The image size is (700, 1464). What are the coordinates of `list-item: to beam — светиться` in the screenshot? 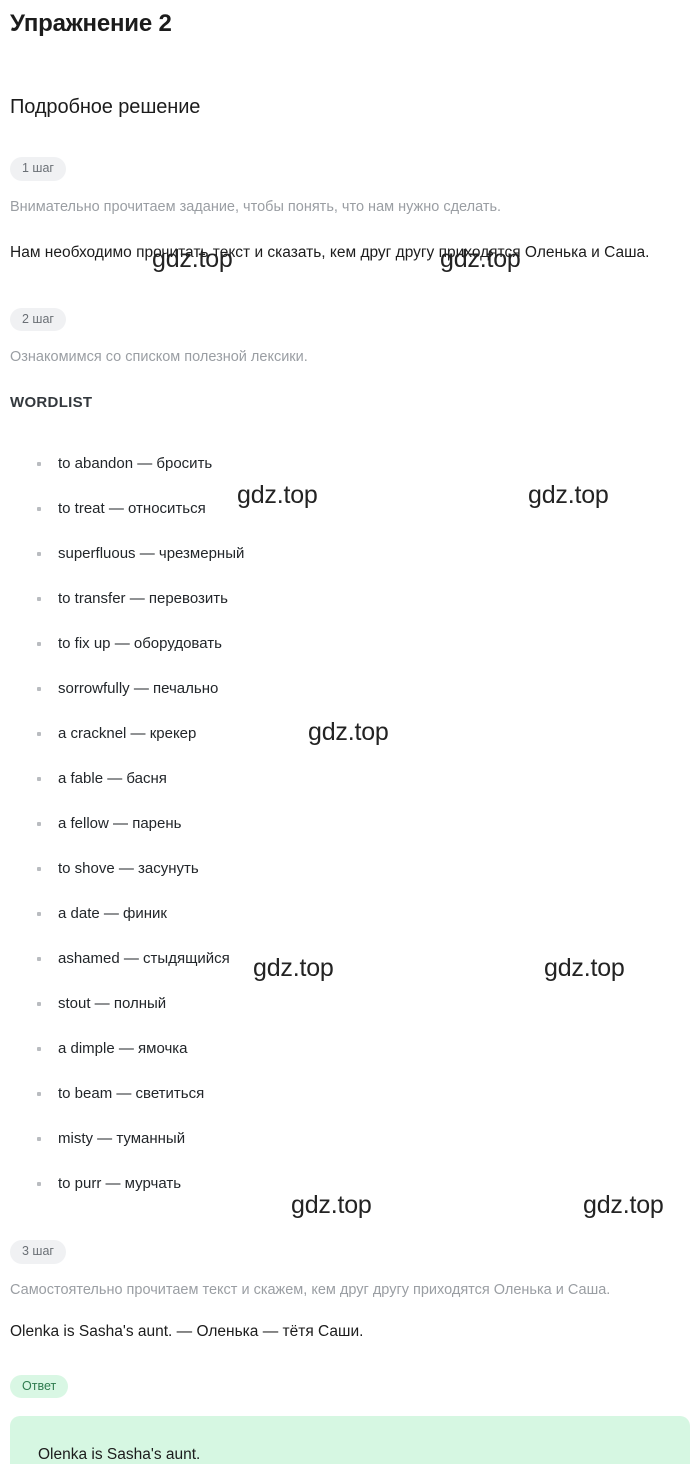 It's located at (350, 1093).